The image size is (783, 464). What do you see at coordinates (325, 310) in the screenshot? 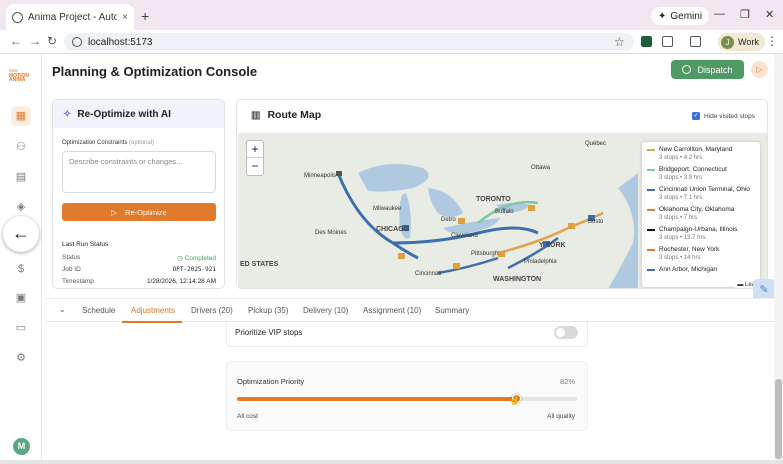
I see `tab-delivery: Delivery (10)` at bounding box center [325, 310].